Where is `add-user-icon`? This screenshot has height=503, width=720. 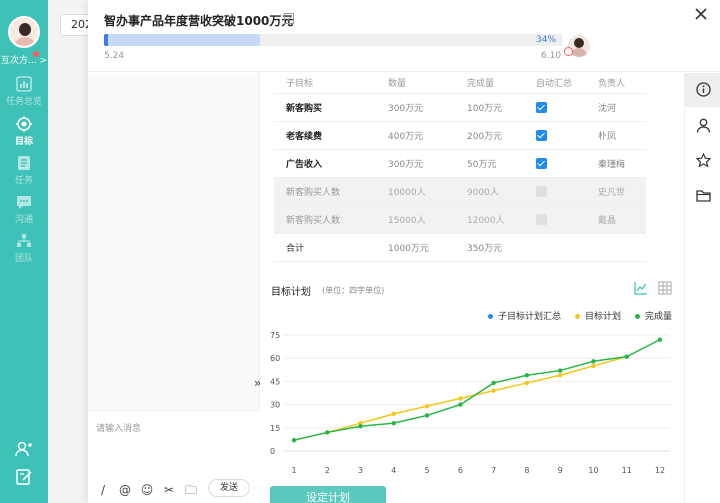 add-user-icon is located at coordinates (24, 449).